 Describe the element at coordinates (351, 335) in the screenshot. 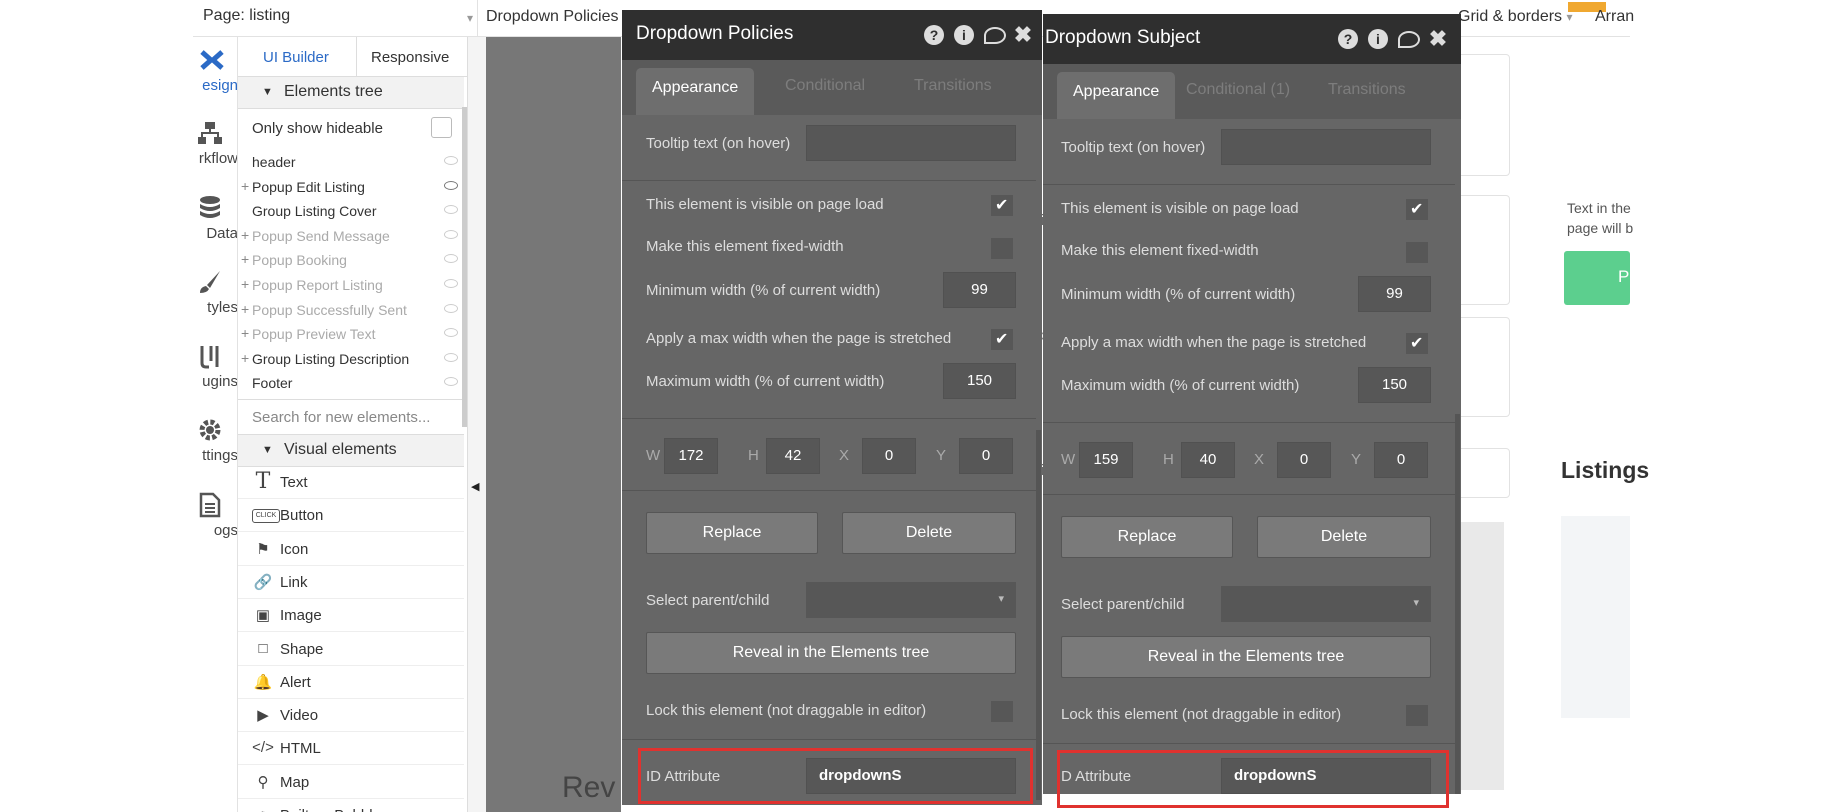

I see `tree-item: + Popup Preview Text` at that location.